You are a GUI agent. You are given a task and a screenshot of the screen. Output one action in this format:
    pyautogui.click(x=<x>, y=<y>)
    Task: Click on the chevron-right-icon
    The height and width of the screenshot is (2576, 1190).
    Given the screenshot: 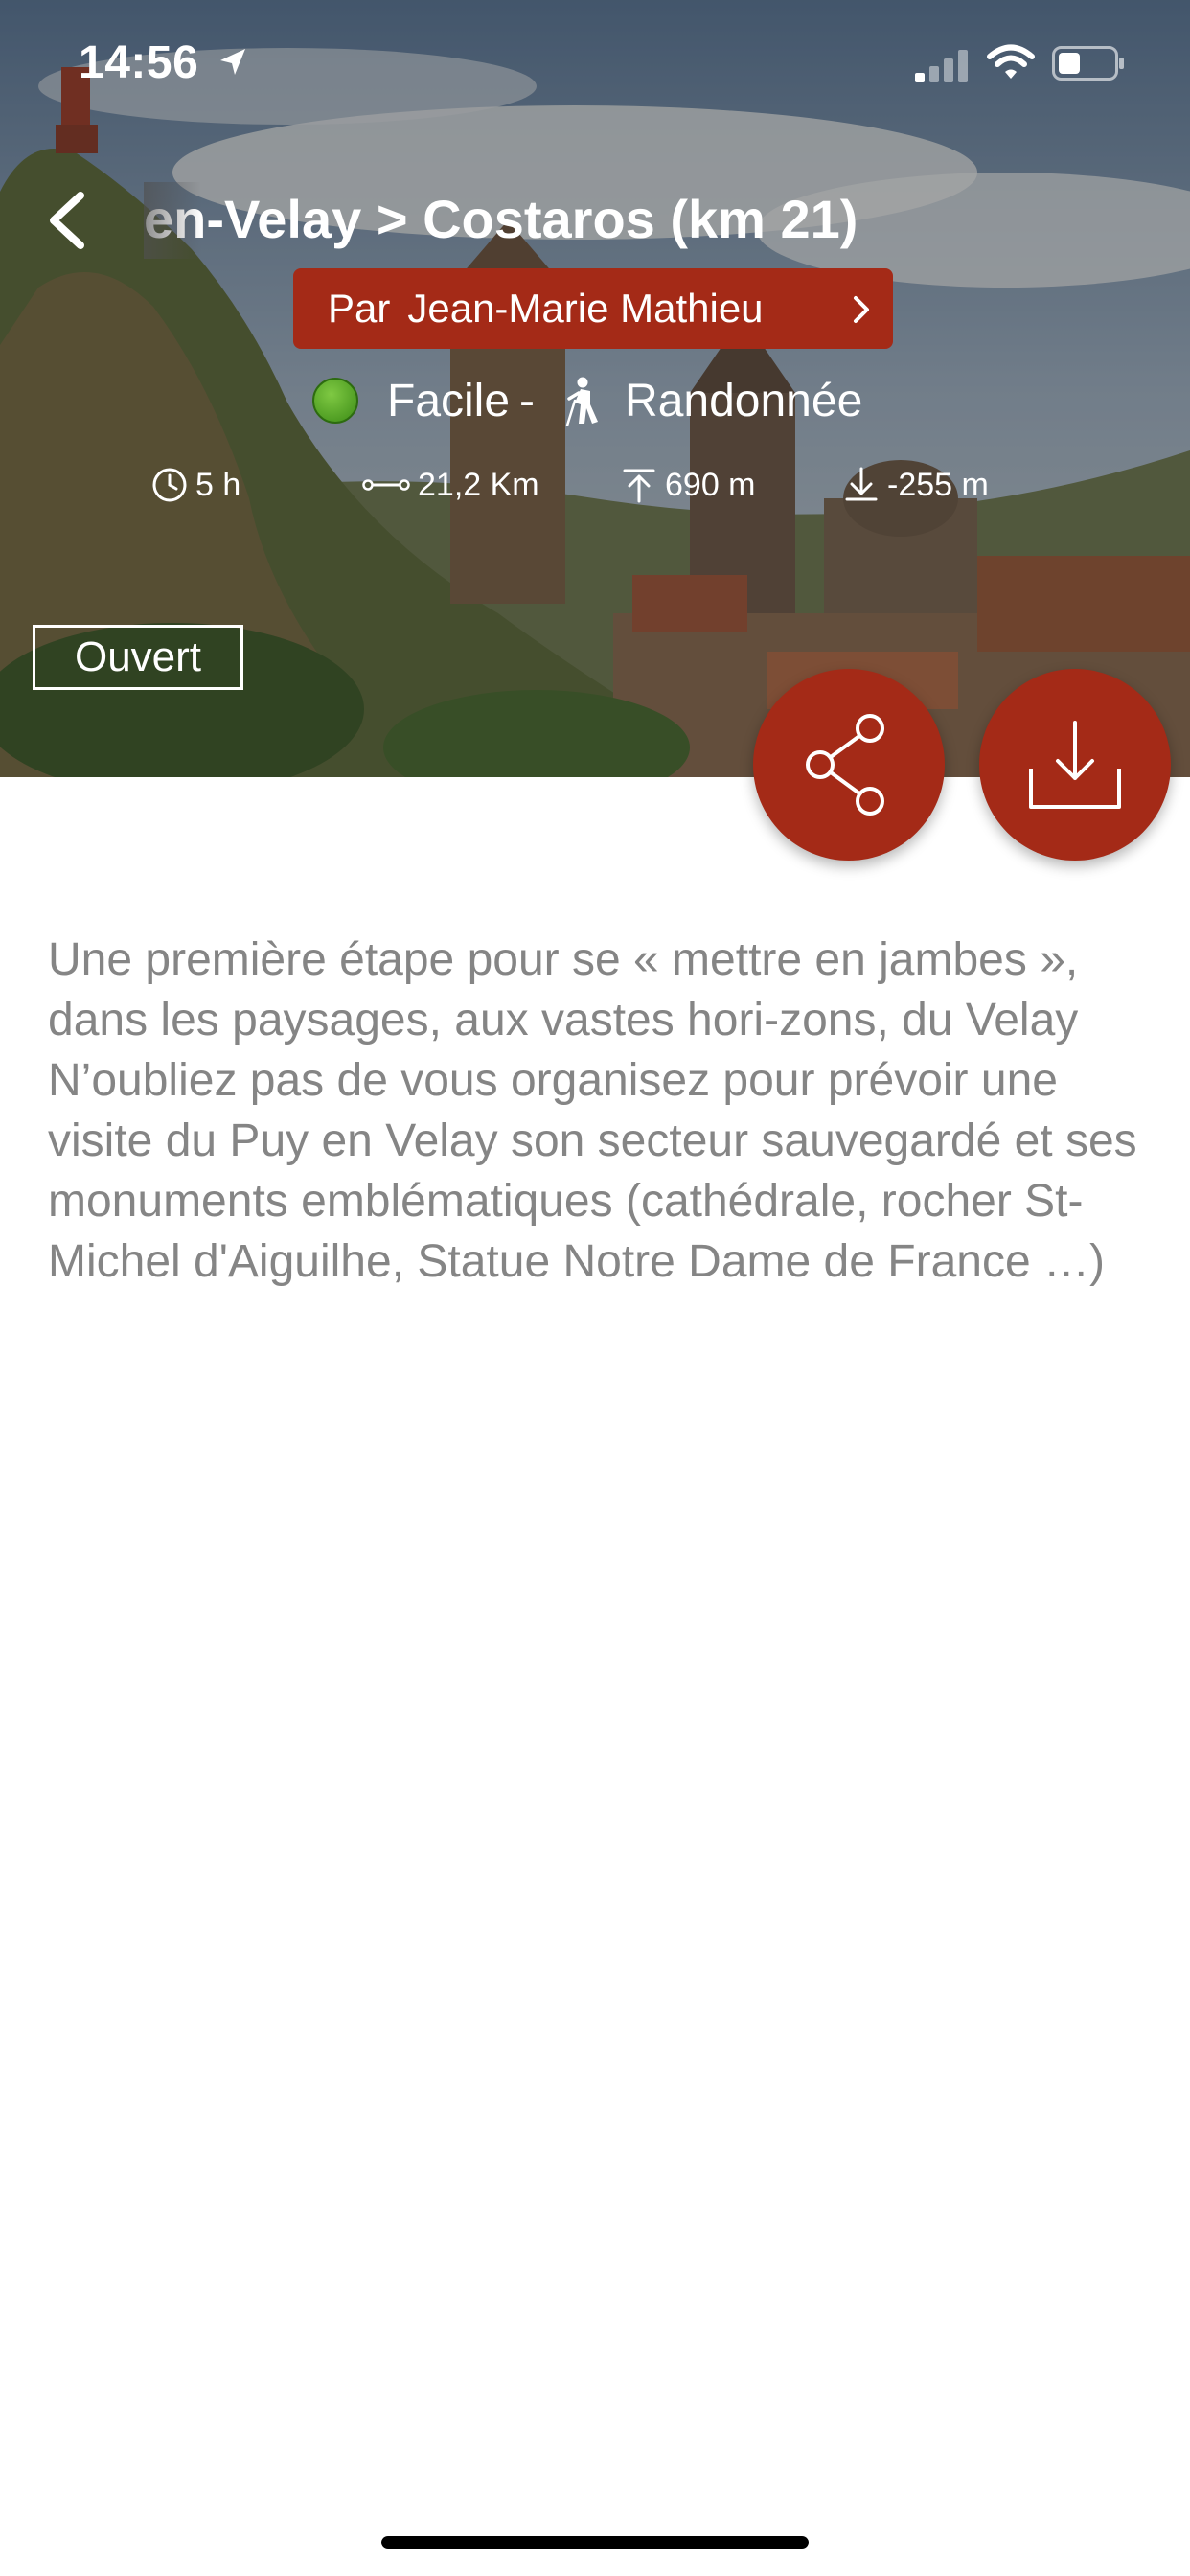 What is the action you would take?
    pyautogui.click(x=862, y=309)
    